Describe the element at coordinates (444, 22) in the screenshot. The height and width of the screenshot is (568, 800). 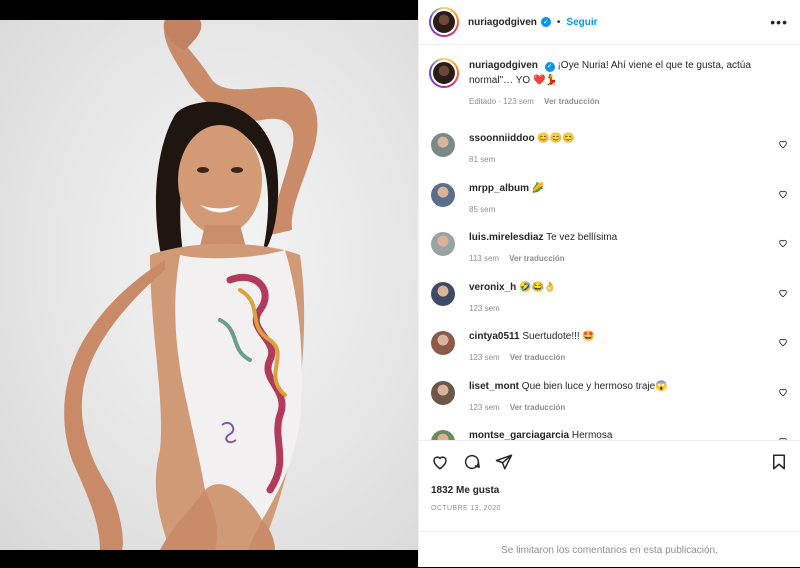
I see `avatar` at that location.